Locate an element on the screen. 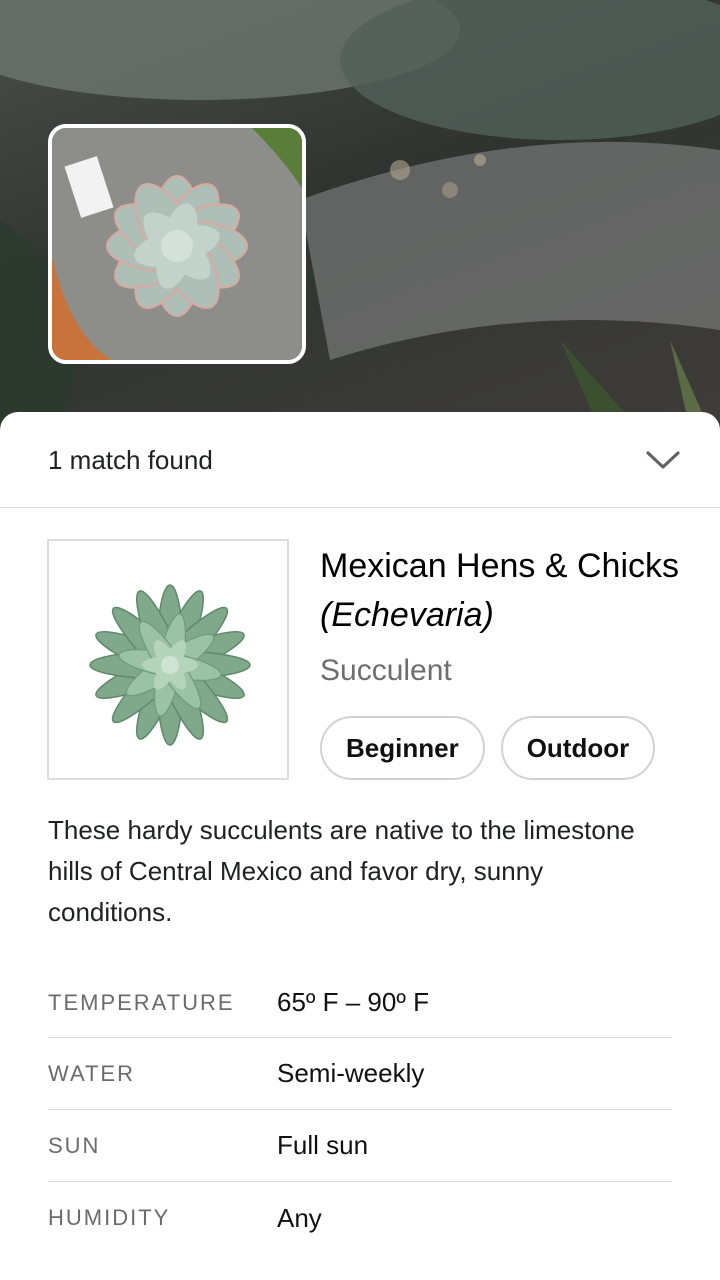 The image size is (720, 1280). sheet-header: 1 match found is located at coordinates (360, 460).